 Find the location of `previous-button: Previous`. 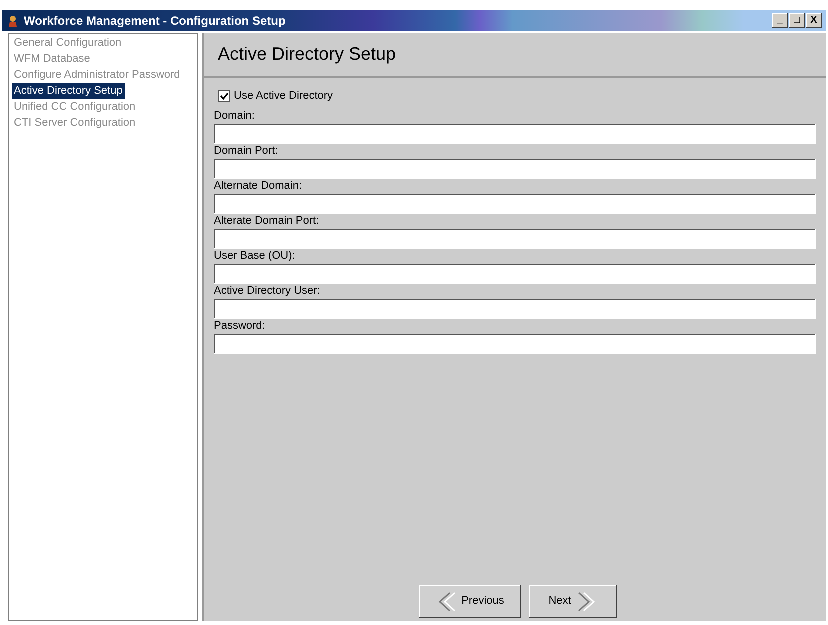

previous-button: Previous is located at coordinates (470, 601).